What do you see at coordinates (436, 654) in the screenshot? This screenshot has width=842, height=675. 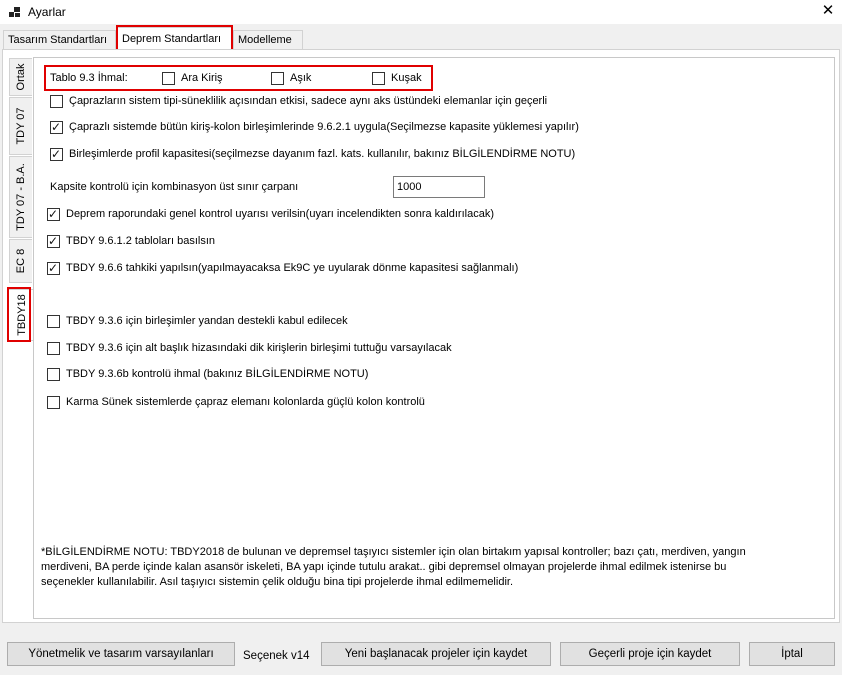 I see `save-new-projects-button: Yeni başlanacak projeler için kaydet` at bounding box center [436, 654].